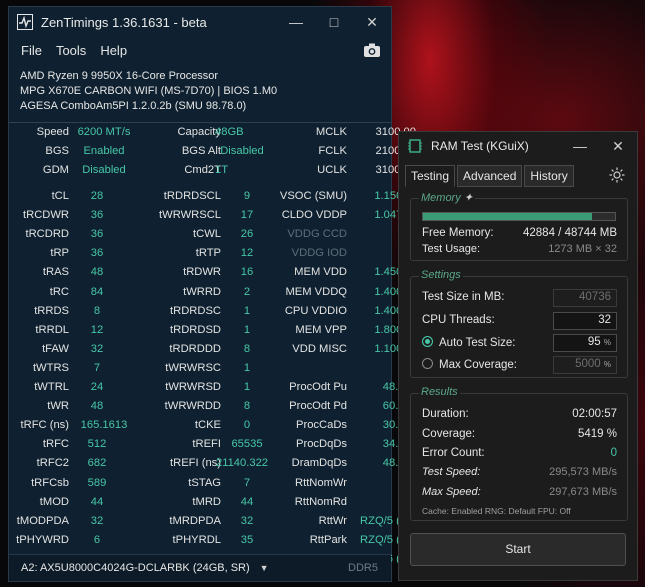 This screenshot has height=587, width=645. I want to click on timing-label: tPHYRDL, so click(197, 539).